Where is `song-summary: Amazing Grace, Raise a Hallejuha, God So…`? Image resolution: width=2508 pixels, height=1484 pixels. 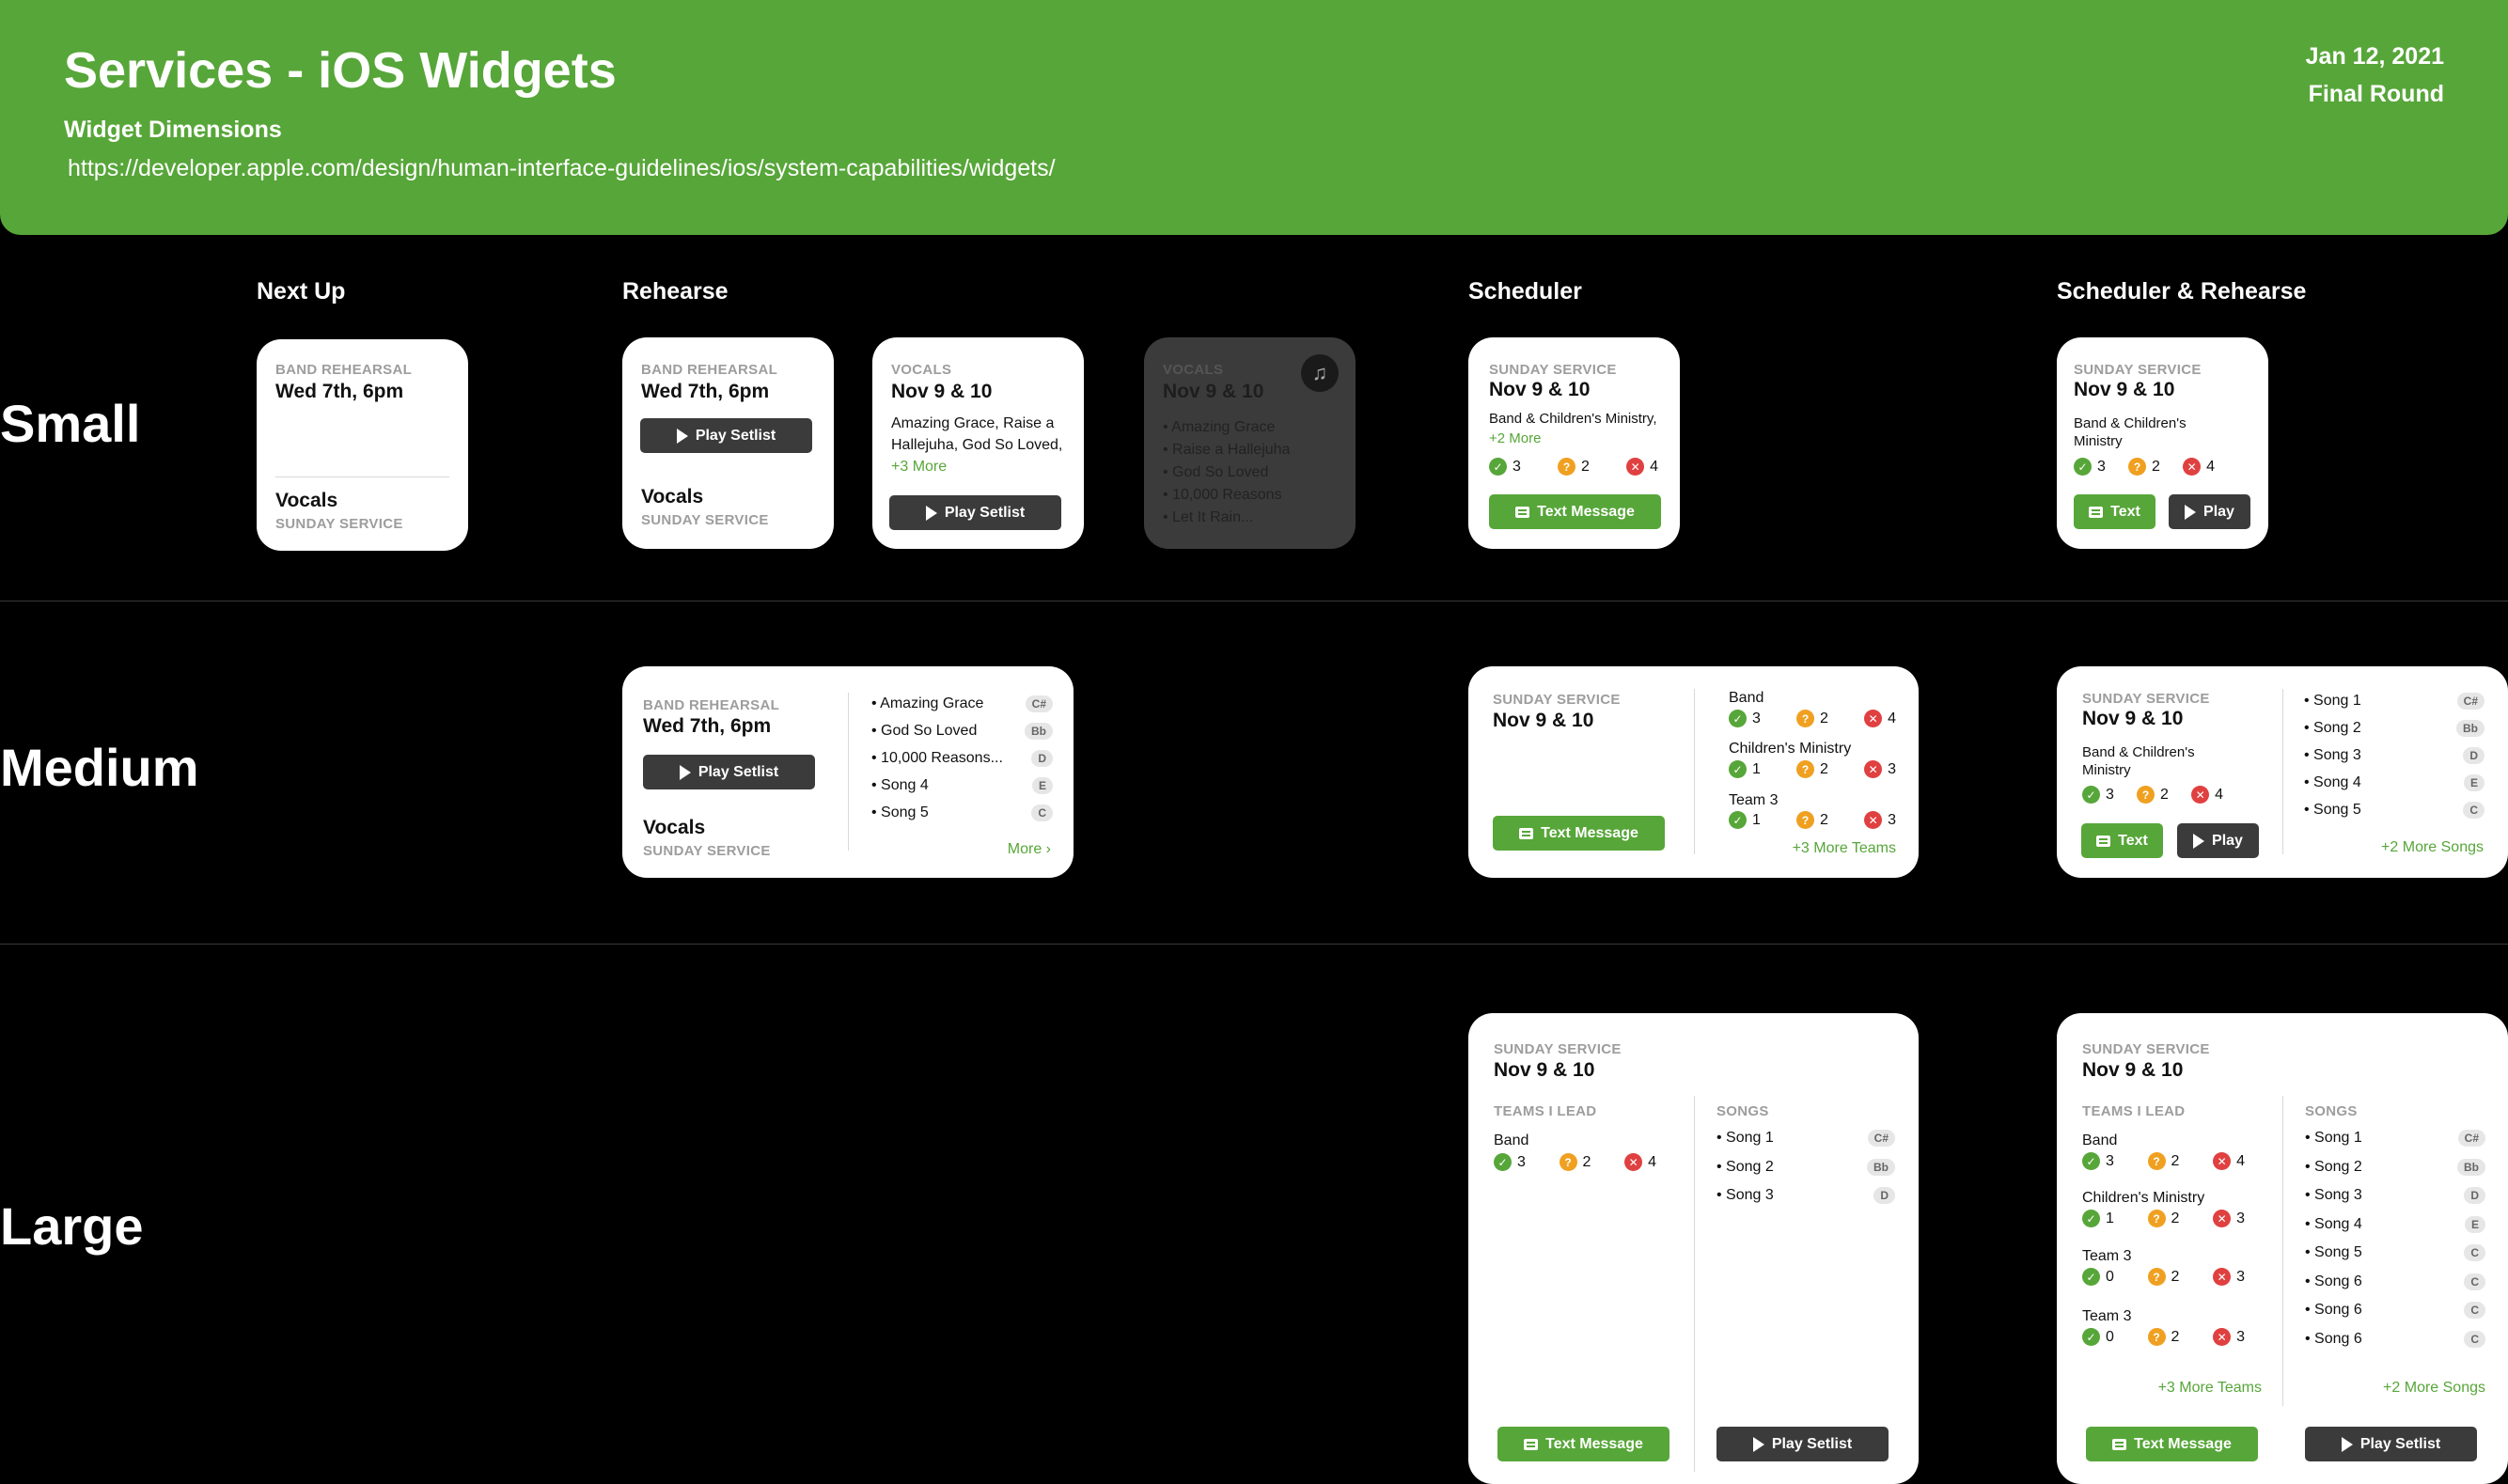 song-summary: Amazing Grace, Raise a Hallejuha, God So… is located at coordinates (980, 445).